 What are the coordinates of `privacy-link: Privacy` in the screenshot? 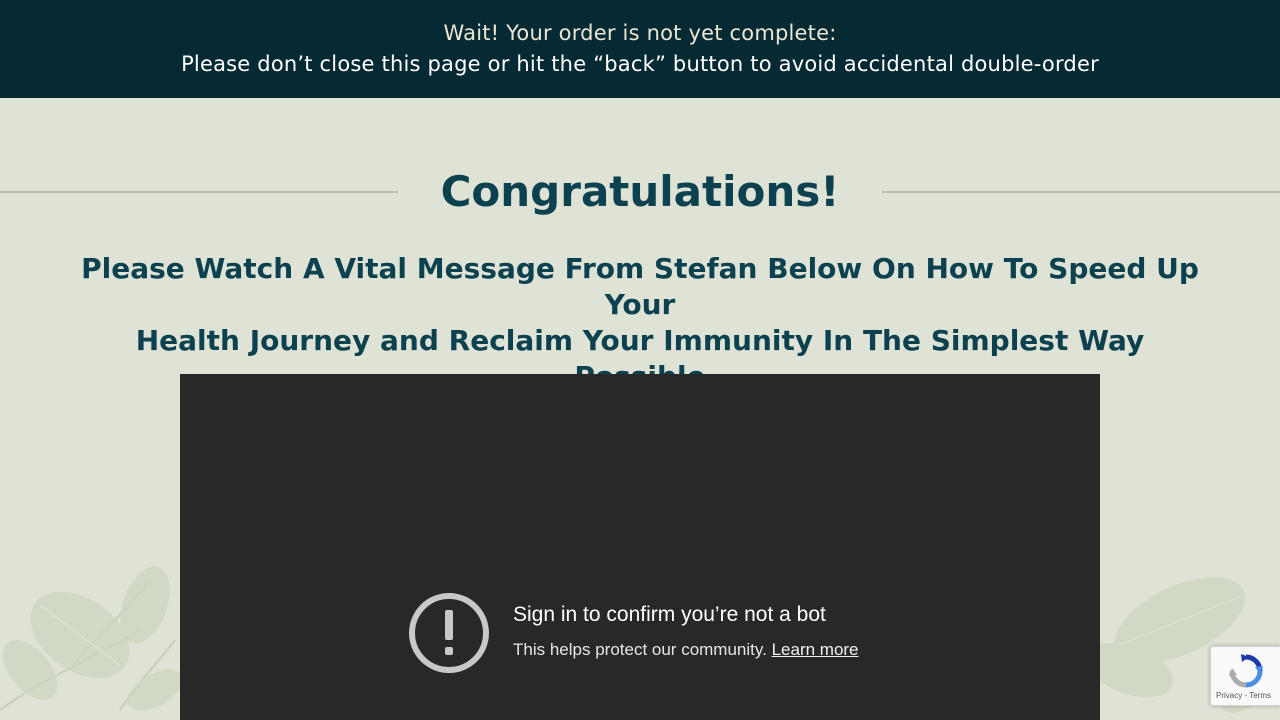 It's located at (1229, 695).